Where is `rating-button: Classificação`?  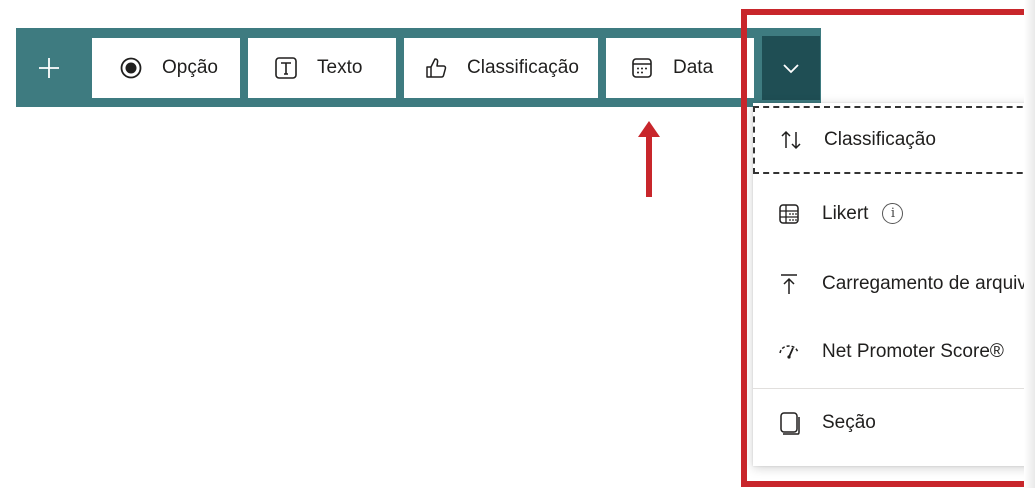
rating-button: Classificação is located at coordinates (501, 68).